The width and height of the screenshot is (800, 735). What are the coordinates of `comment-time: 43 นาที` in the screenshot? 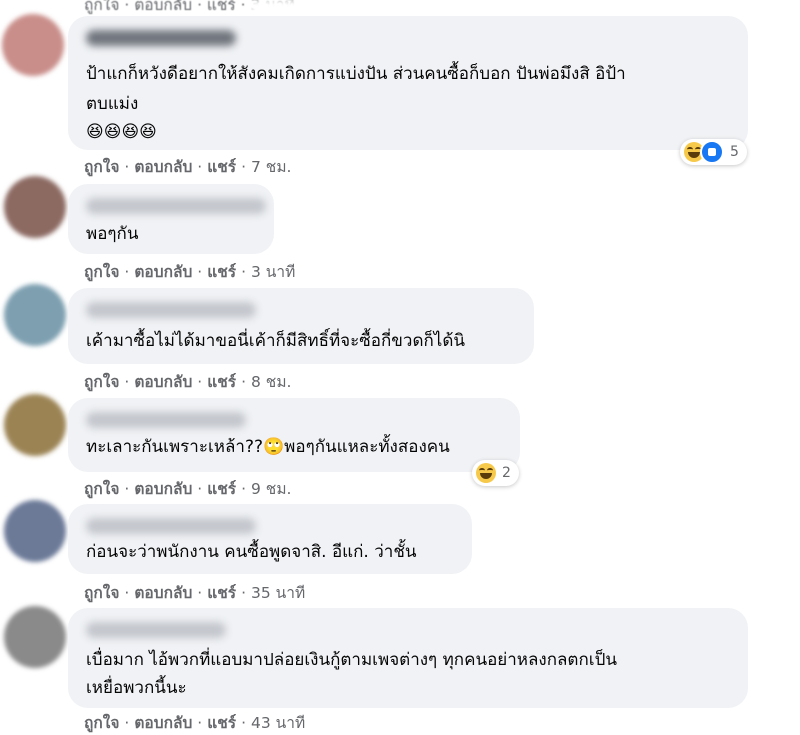 It's located at (278, 723).